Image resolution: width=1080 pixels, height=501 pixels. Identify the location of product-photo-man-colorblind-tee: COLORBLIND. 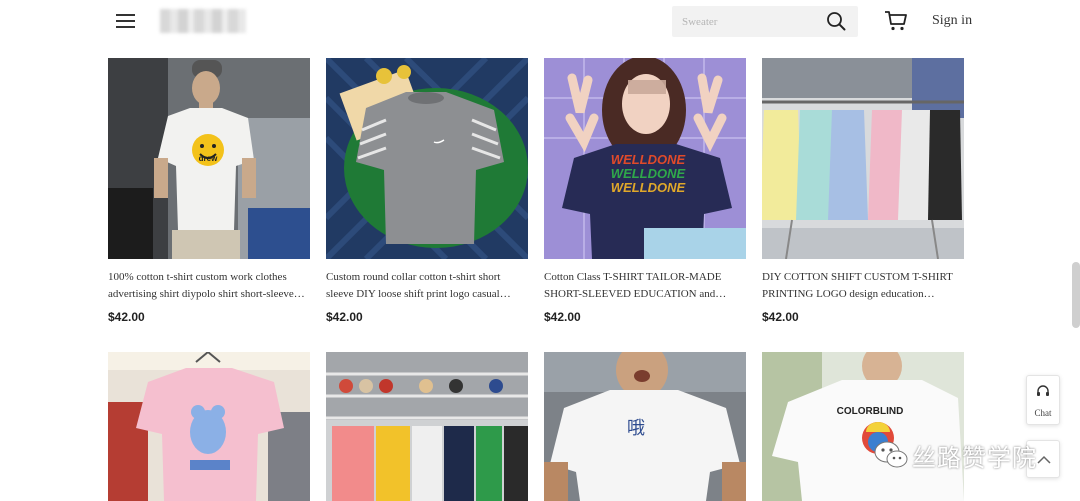
(863, 426).